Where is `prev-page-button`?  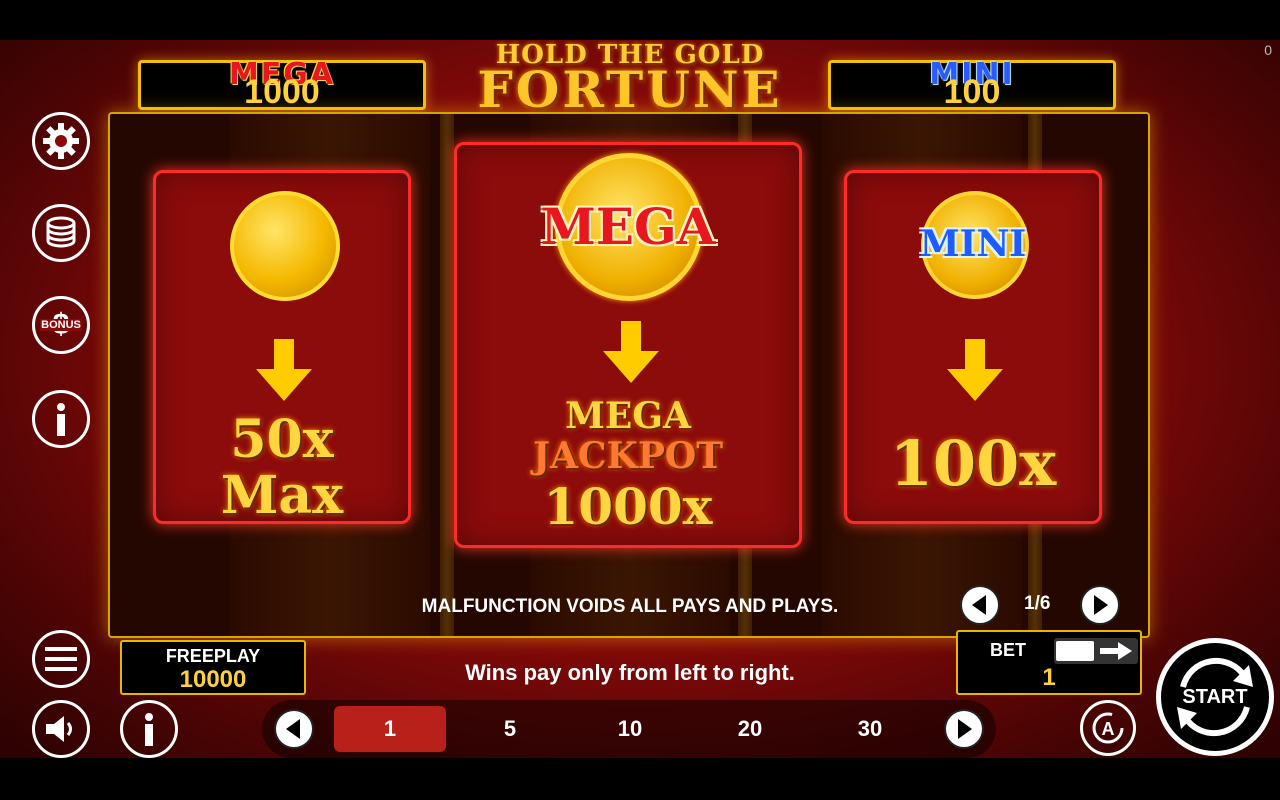
prev-page-button is located at coordinates (980, 605).